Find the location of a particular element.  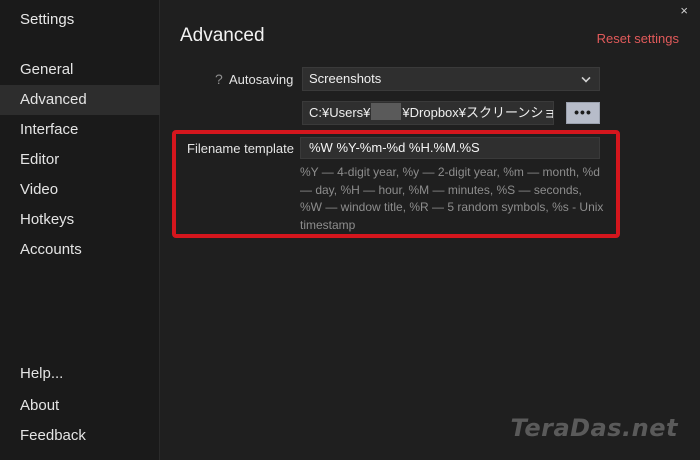

autosaving-label: Autosaving is located at coordinates (261, 79).